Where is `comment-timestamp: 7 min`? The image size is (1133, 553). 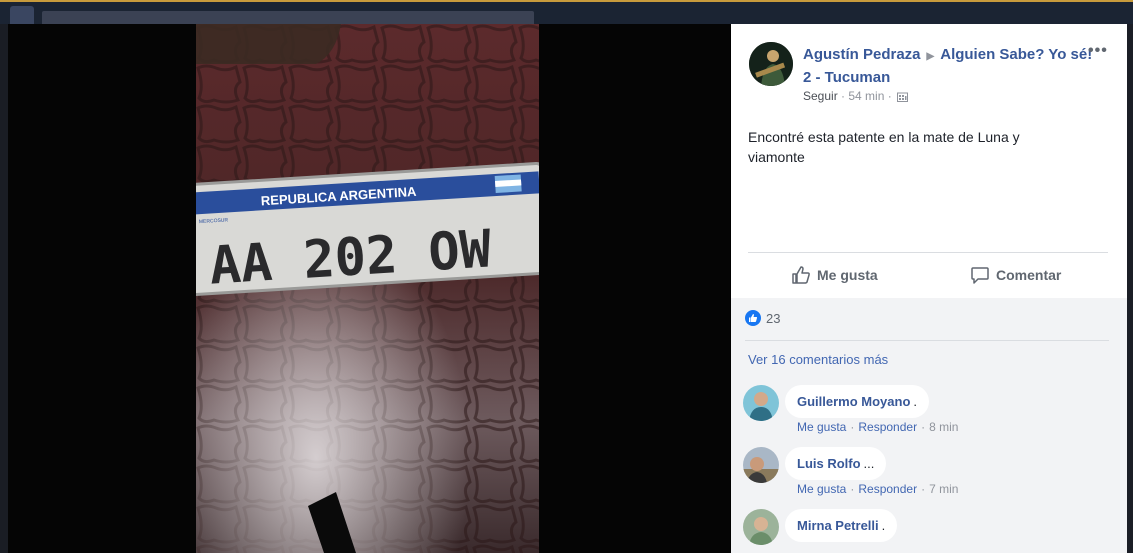 comment-timestamp: 7 min is located at coordinates (943, 489).